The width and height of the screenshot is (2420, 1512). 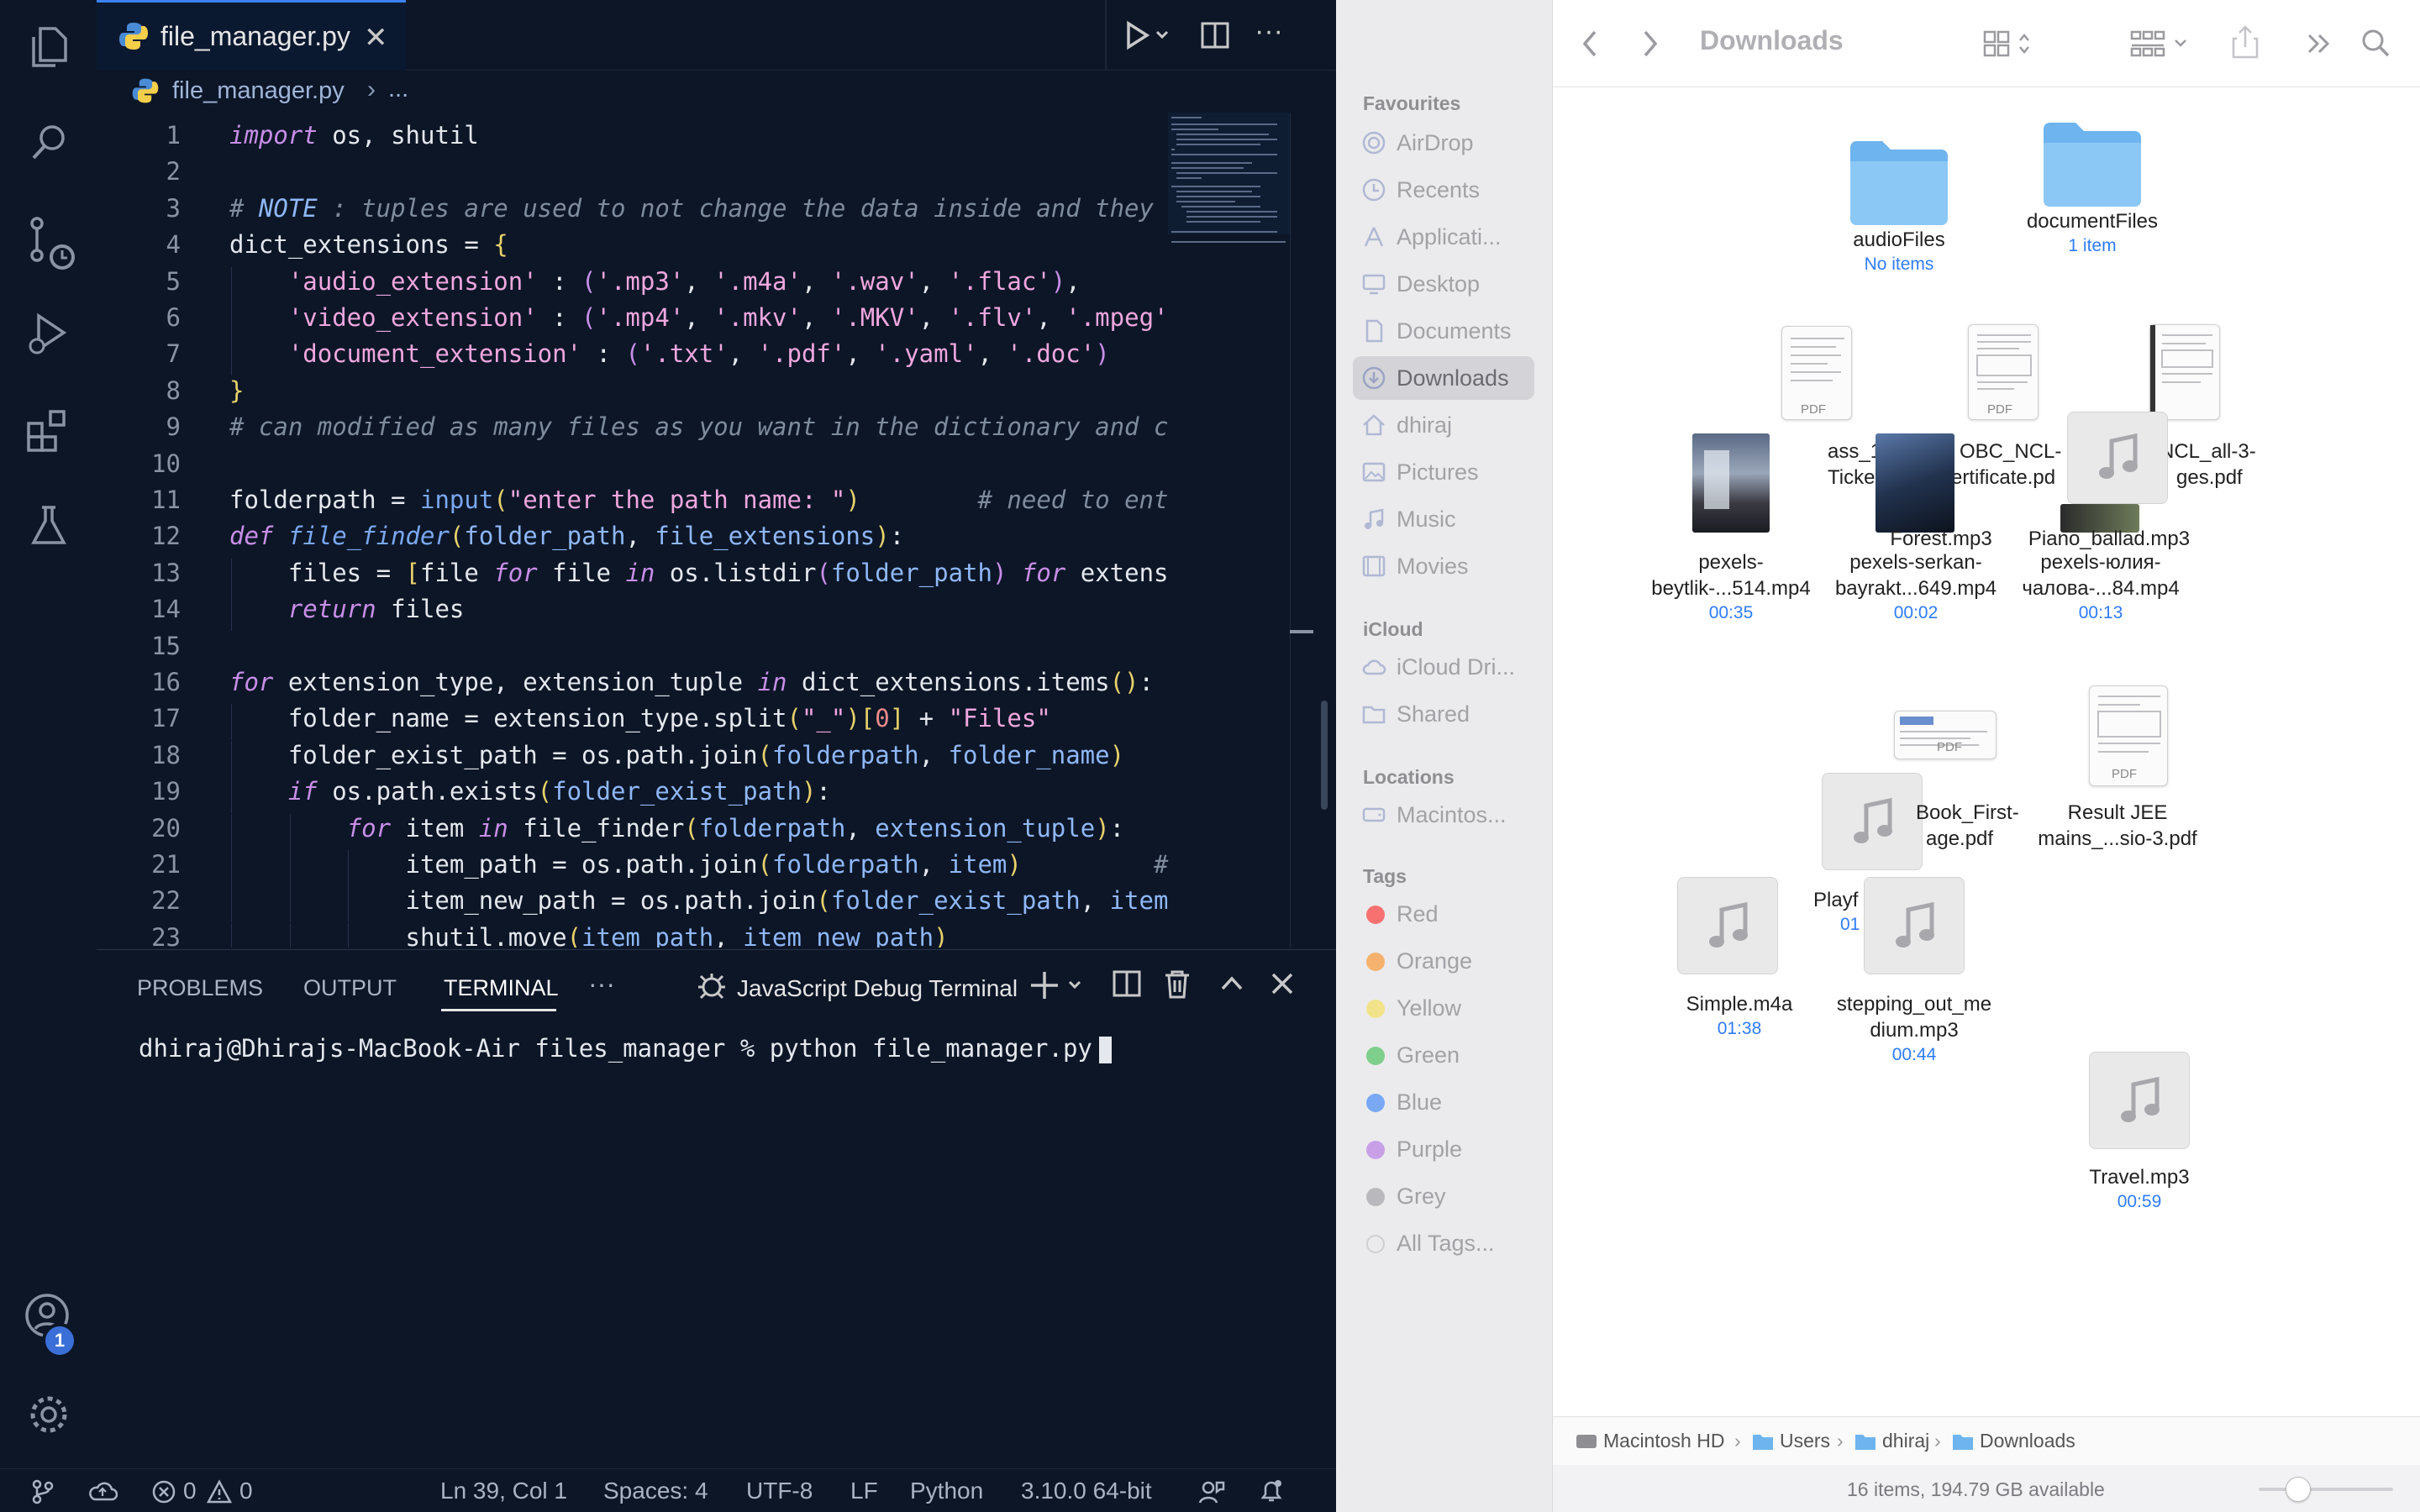 What do you see at coordinates (200, 988) in the screenshot?
I see `tab-problems: PROBLEMS` at bounding box center [200, 988].